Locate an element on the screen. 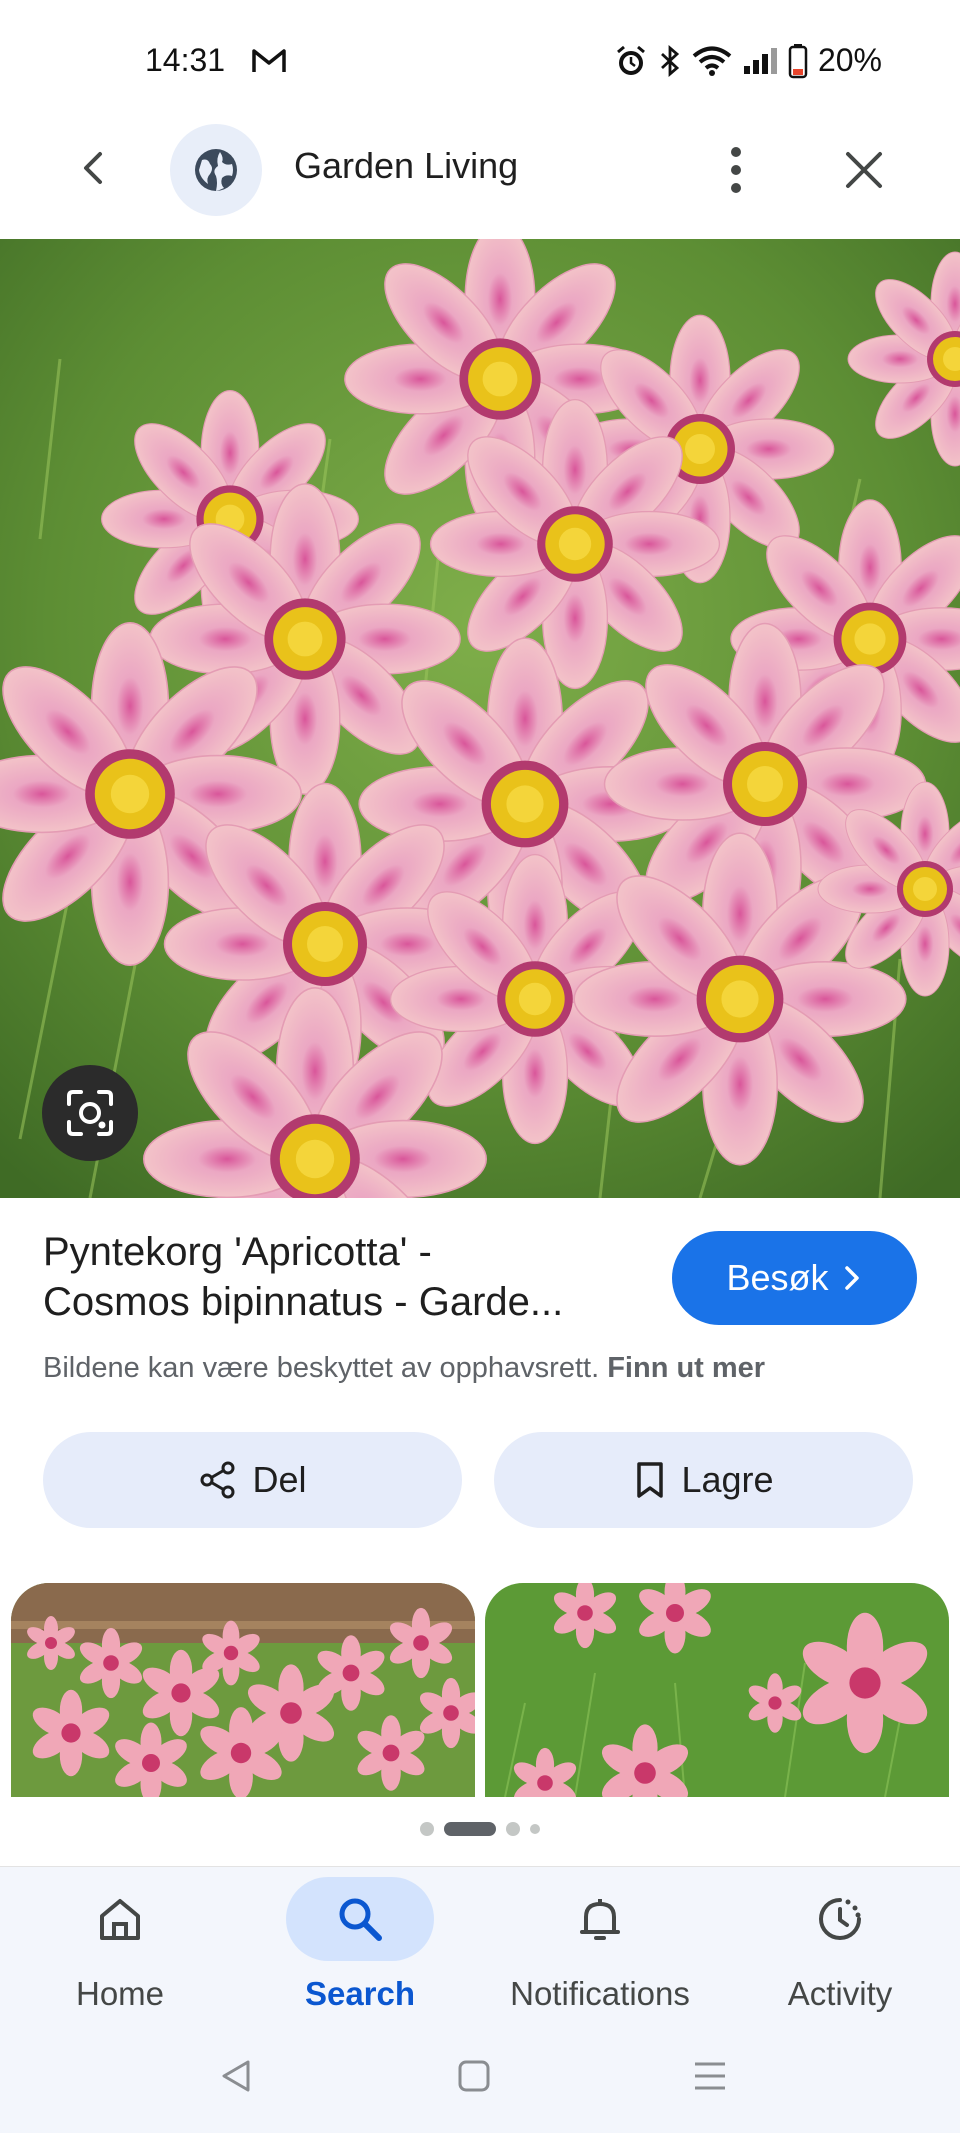 This screenshot has width=960, height=2133. visit-button: Besøk is located at coordinates (794, 1278).